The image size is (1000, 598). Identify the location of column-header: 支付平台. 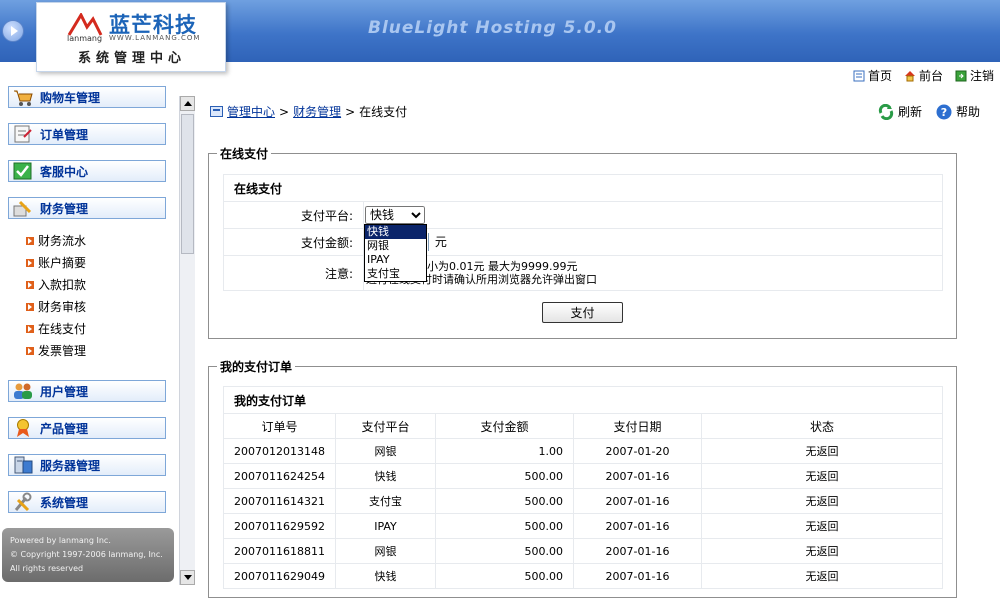
(385, 426).